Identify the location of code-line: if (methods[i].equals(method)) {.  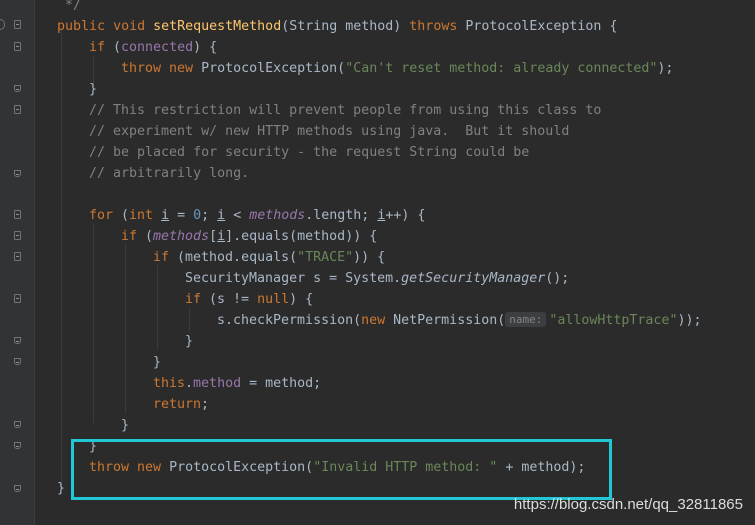
(249, 236).